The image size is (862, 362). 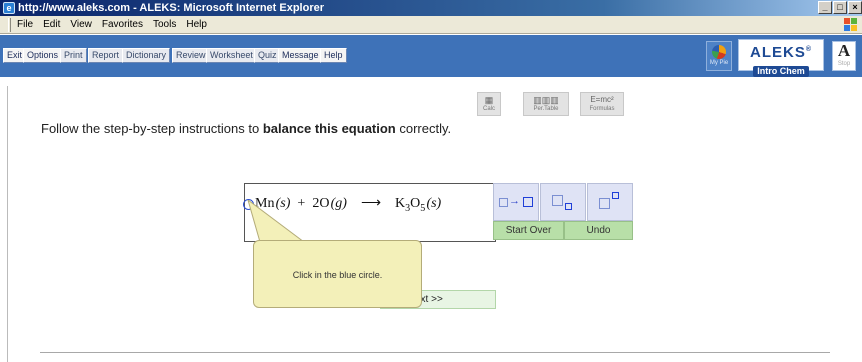 I want to click on internet-explorer-icon: e, so click(x=9, y=8).